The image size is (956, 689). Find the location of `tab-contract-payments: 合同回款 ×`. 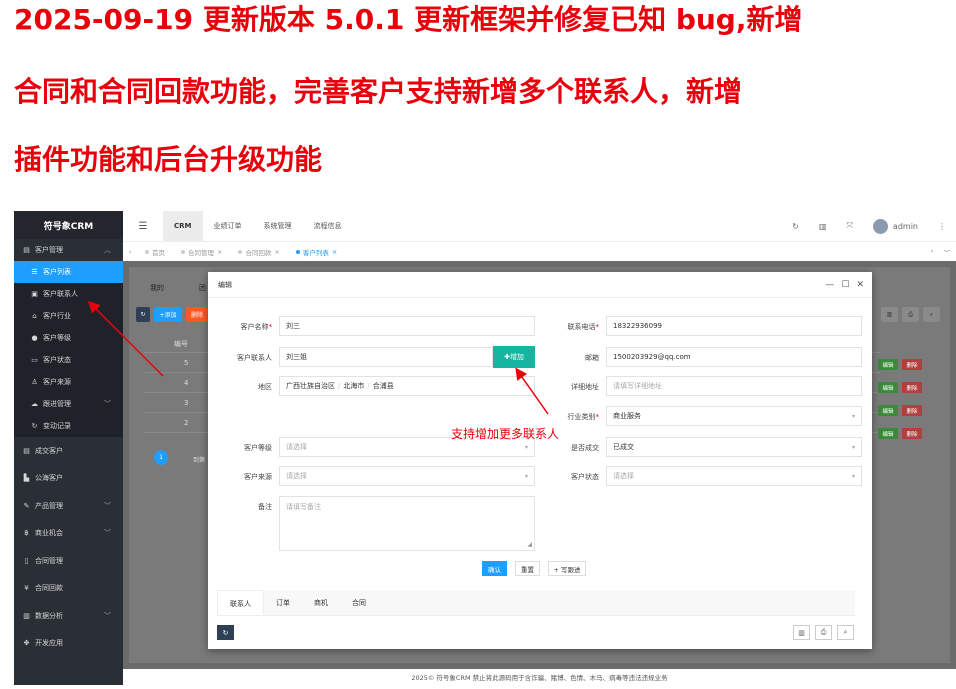

tab-contract-payments: 合同回款 × is located at coordinates (258, 252).